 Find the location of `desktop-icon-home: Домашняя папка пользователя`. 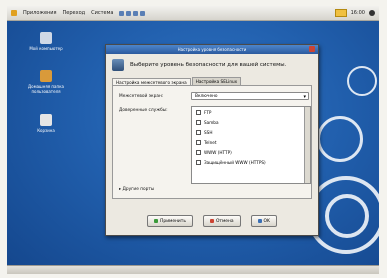

desktop-icon-home: Домашняя папка пользователя is located at coordinates (46, 82).